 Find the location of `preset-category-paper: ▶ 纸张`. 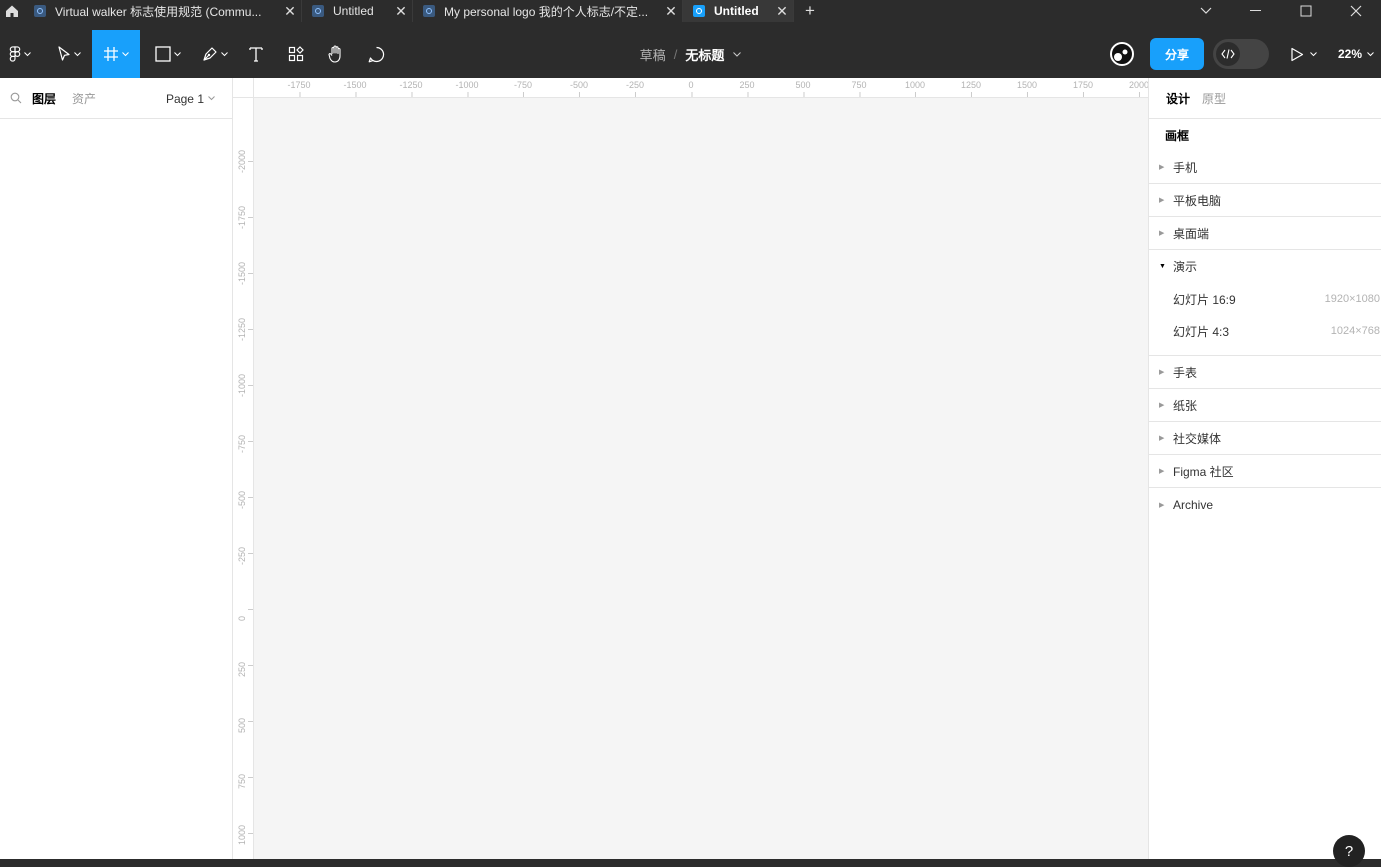

preset-category-paper: ▶ 纸张 is located at coordinates (1265, 405).